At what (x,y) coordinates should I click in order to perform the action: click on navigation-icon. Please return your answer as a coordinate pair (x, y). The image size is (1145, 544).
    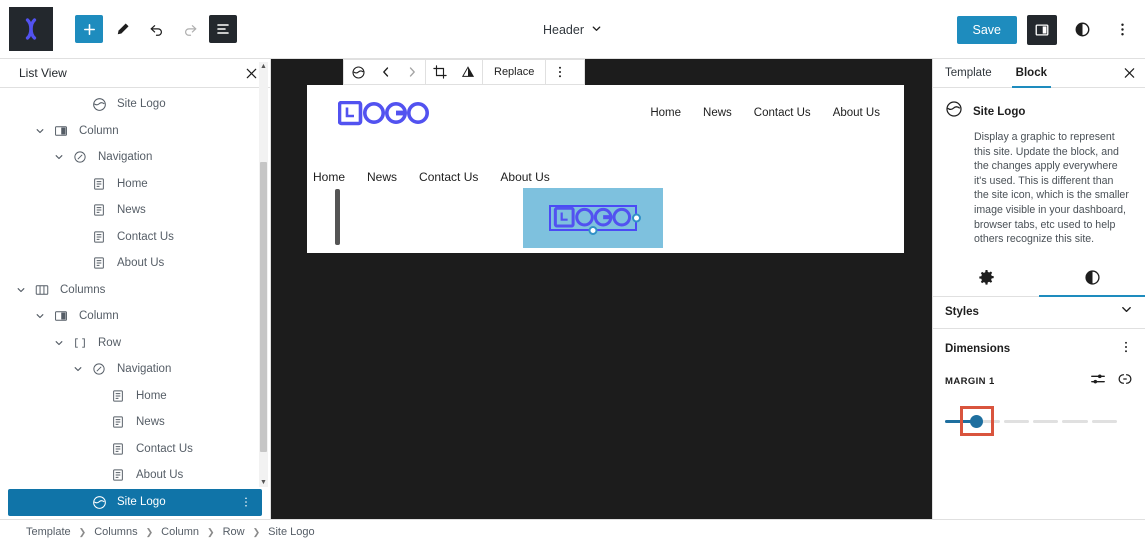
    Looking at the image, I should click on (80, 157).